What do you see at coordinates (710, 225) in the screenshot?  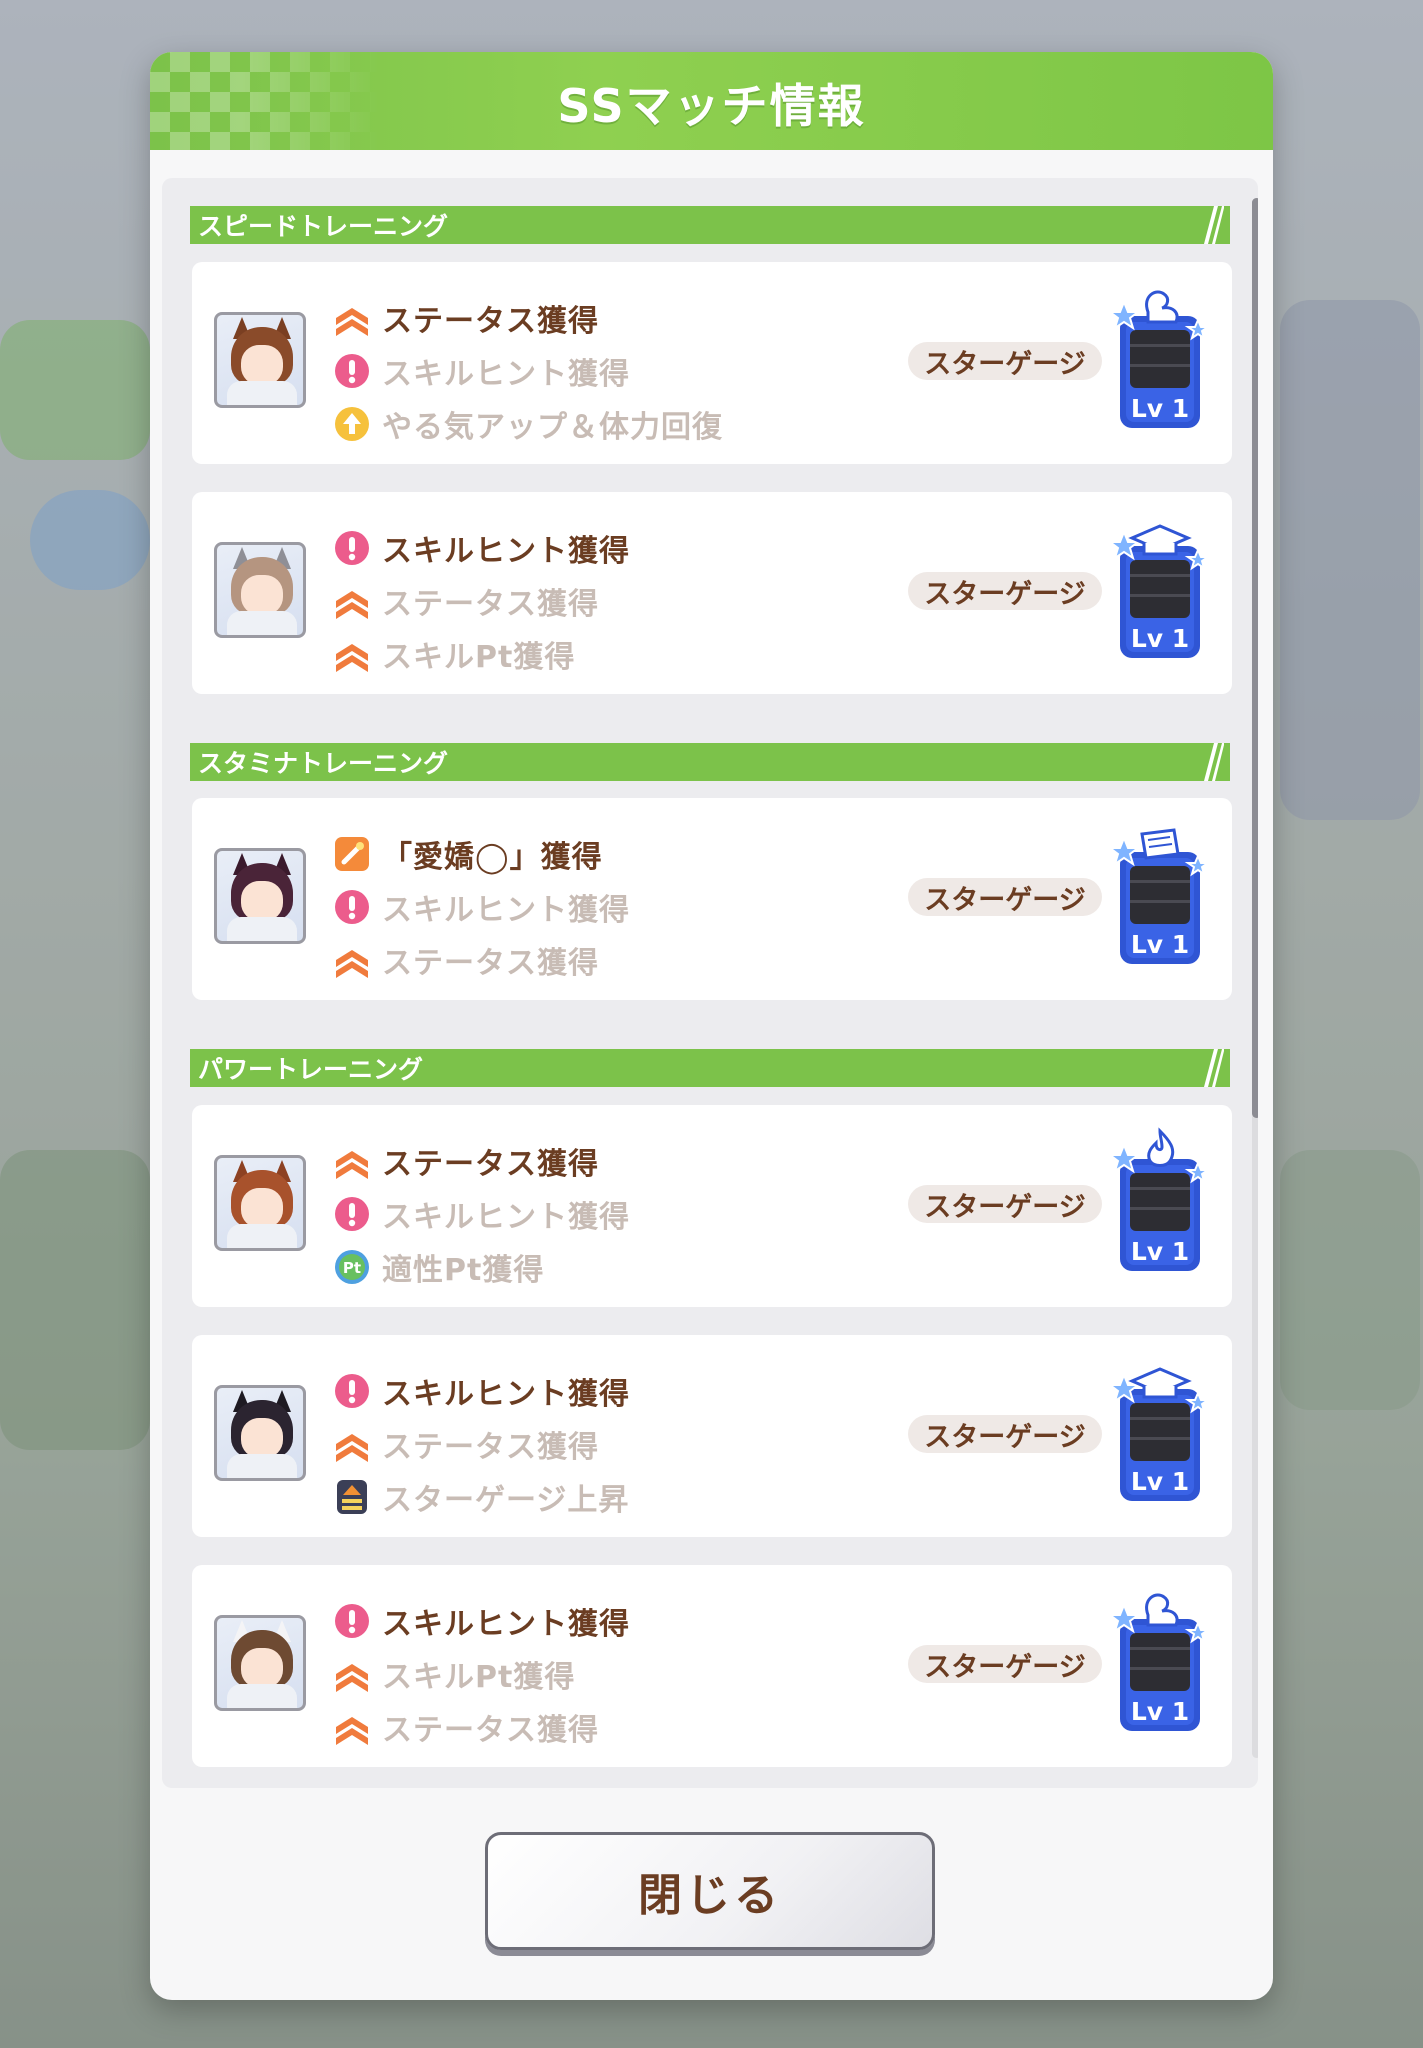 I see `section-header: スピードトレーニング` at bounding box center [710, 225].